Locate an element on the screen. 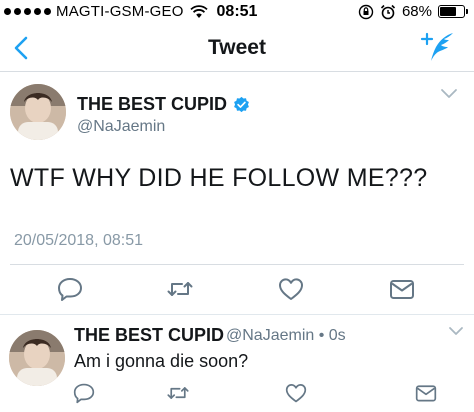 The height and width of the screenshot is (412, 474). reply-handle-time: @NaJaemin • 0s is located at coordinates (286, 336).